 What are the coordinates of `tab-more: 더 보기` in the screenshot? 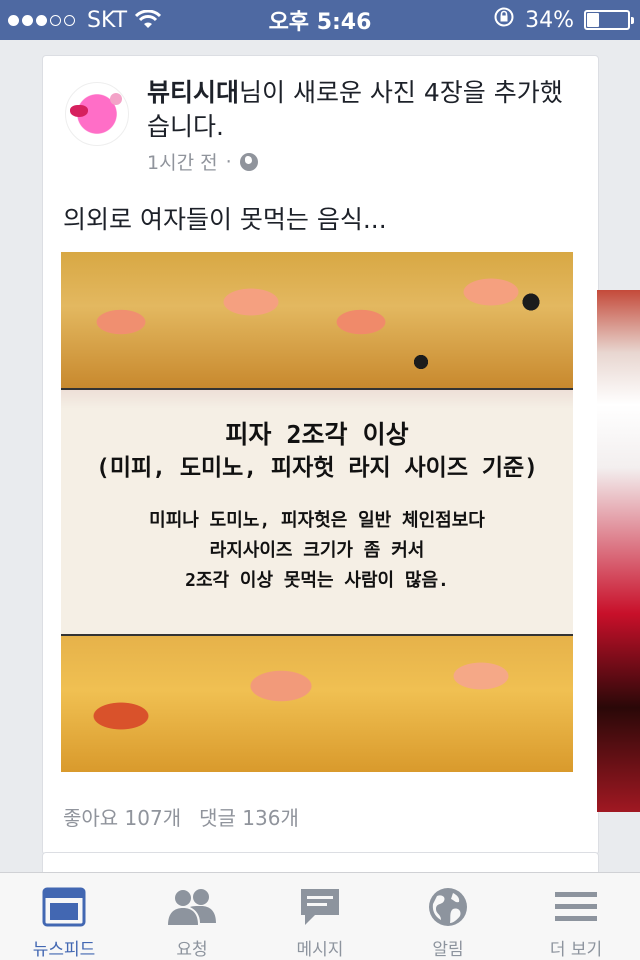 It's located at (576, 916).